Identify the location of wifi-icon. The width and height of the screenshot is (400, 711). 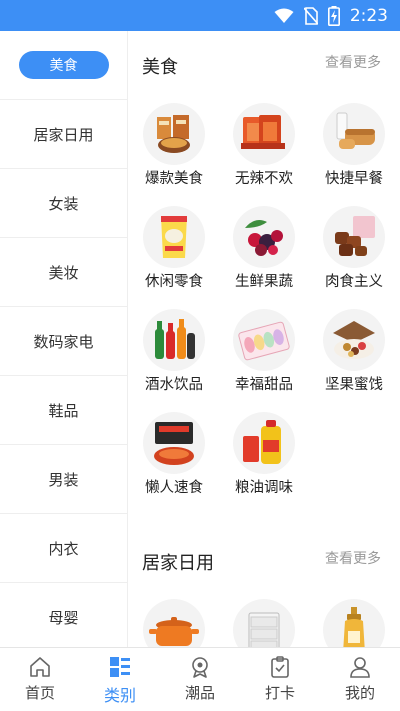
(284, 15).